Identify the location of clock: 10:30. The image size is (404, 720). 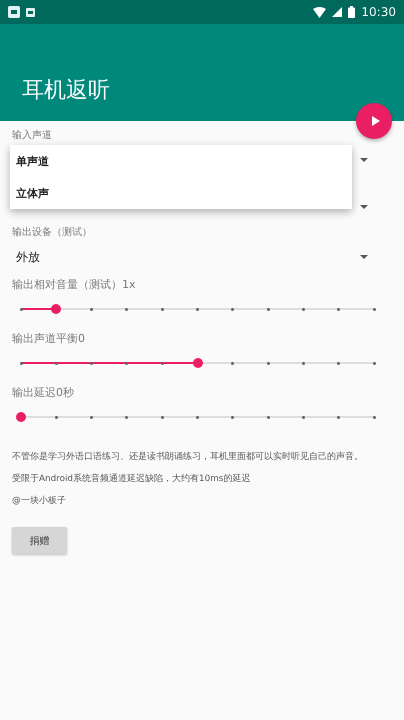
(378, 12).